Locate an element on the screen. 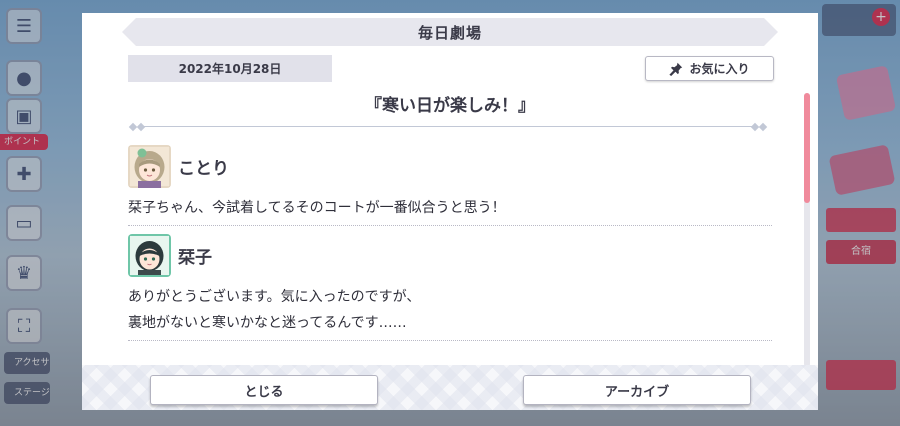 This screenshot has height=426, width=900. story-title: 『寒い日が楽しみ！』 is located at coordinates (450, 106).